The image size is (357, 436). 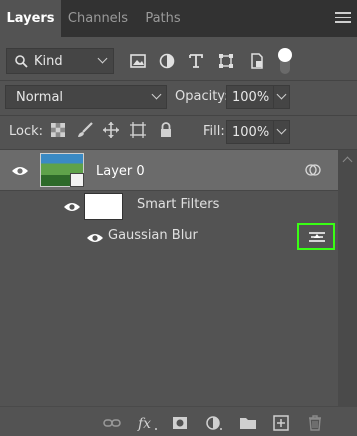 I want to click on new-group-folder-icon, so click(x=248, y=423).